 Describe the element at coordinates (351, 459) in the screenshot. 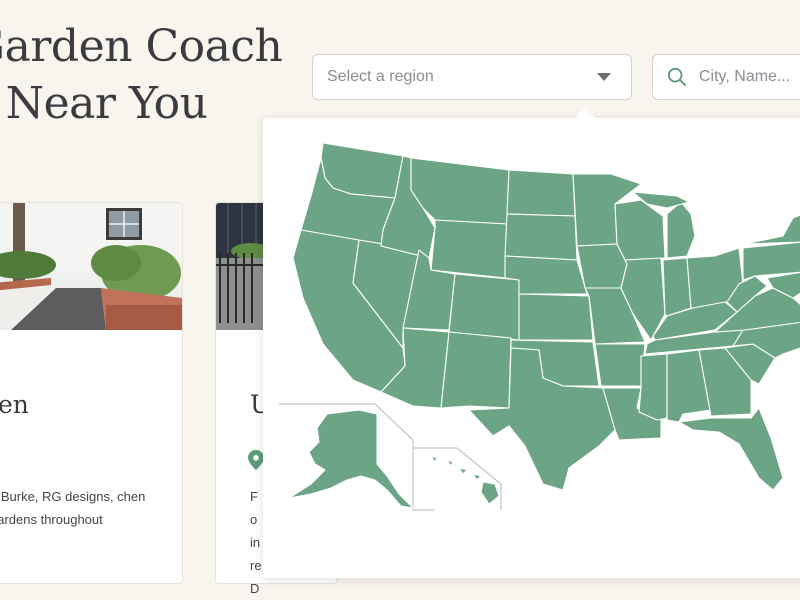

I see `state-alaska` at that location.